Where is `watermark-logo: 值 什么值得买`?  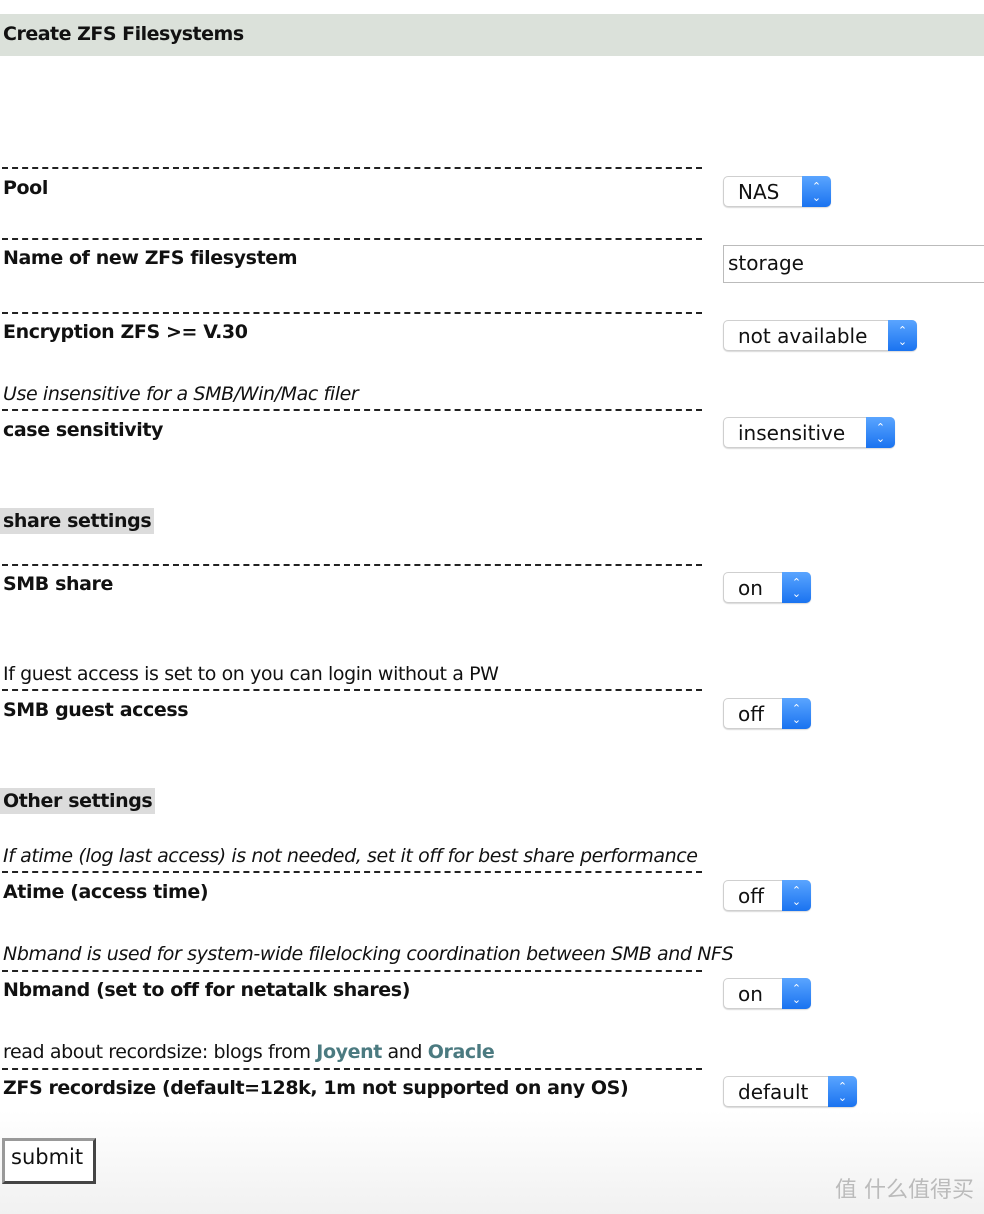 watermark-logo: 值 什么值得买 is located at coordinates (904, 1190).